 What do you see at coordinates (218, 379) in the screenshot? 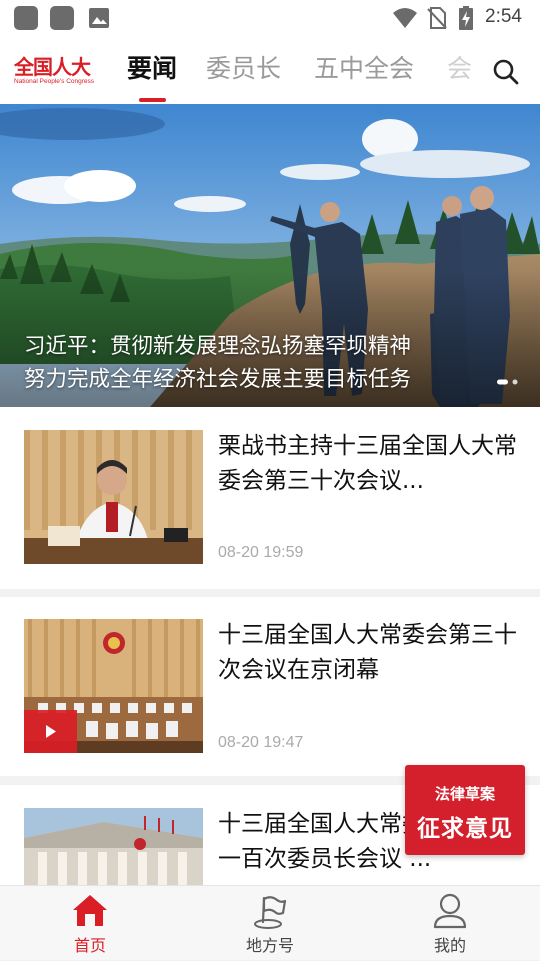
I see `hero-headline-line2: 努力完成全年经济社会发展主要目标任务` at bounding box center [218, 379].